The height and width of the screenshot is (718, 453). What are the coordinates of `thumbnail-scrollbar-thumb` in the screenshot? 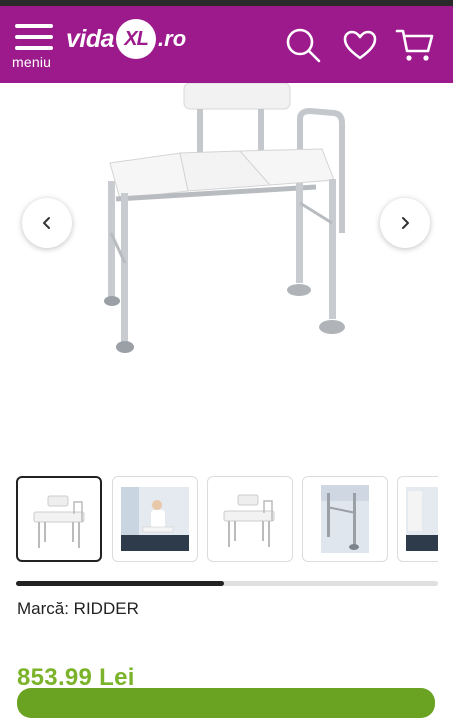 It's located at (120, 583).